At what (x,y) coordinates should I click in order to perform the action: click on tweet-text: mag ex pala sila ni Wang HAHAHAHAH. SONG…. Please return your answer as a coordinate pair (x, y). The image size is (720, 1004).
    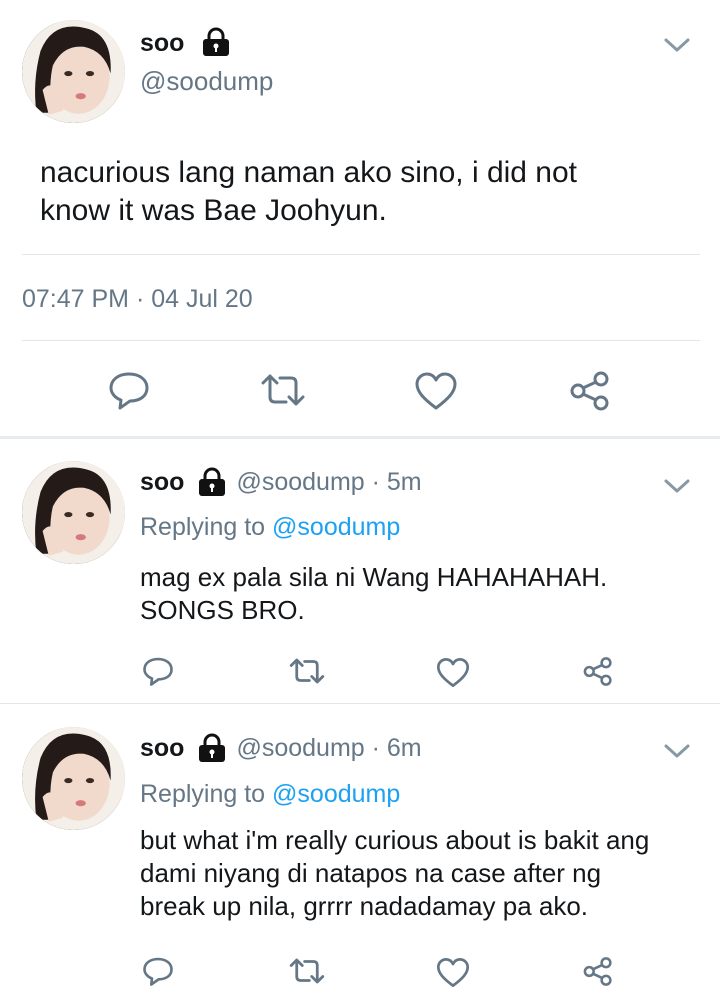
    Looking at the image, I should click on (425, 594).